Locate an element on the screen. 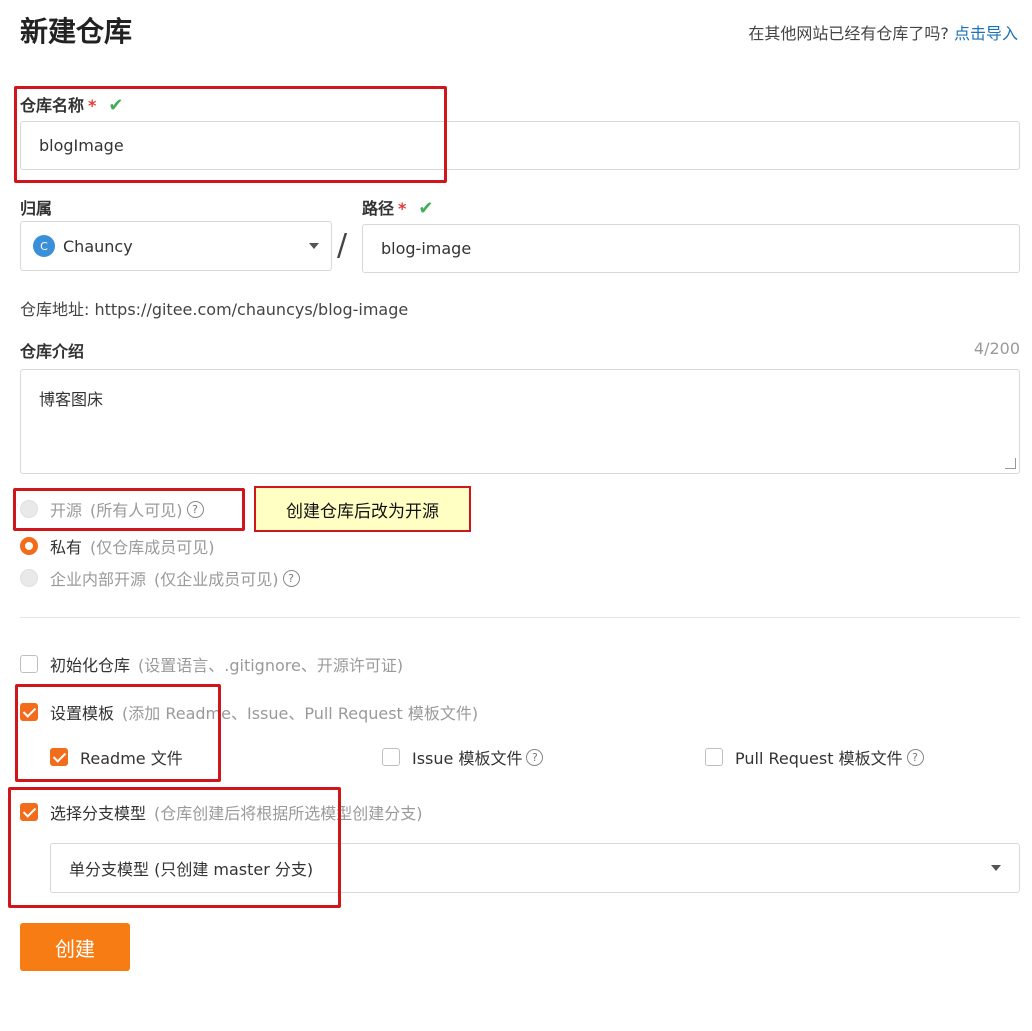  path-label-text: 路径 is located at coordinates (378, 208).